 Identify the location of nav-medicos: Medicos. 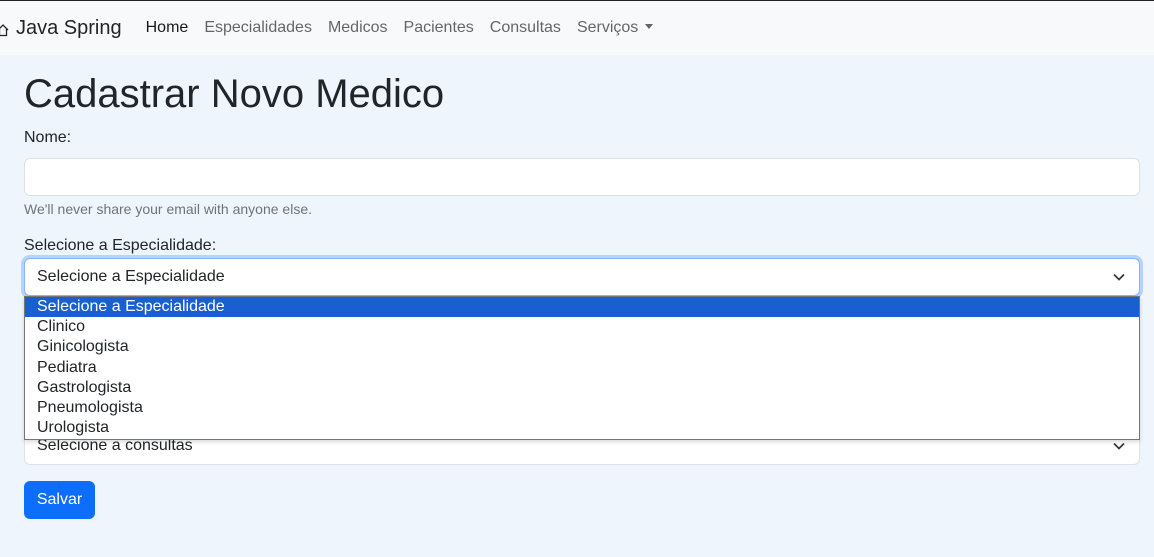
(358, 28).